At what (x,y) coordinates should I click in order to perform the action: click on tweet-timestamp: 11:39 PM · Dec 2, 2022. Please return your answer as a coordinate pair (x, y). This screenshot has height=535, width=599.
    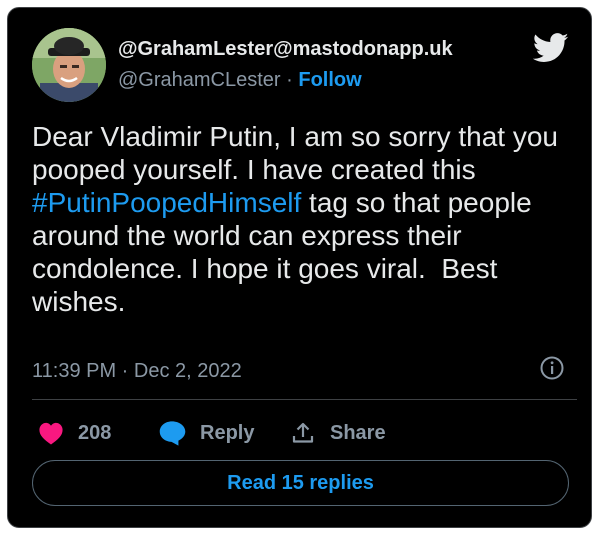
    Looking at the image, I should click on (137, 371).